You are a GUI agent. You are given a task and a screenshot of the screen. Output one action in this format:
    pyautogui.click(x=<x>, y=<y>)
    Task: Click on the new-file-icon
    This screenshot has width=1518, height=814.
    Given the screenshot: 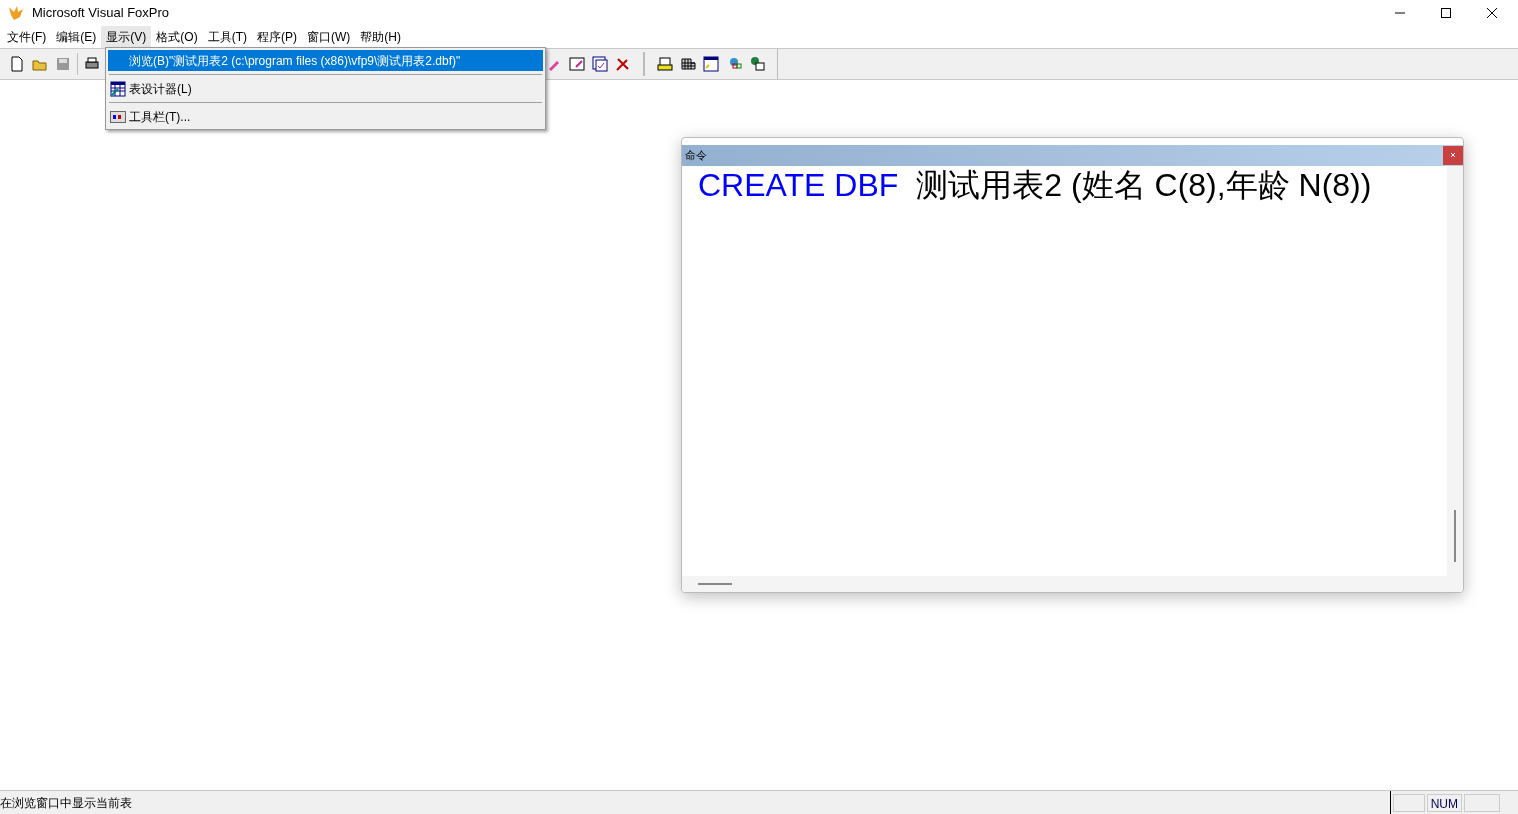 What is the action you would take?
    pyautogui.click(x=17, y=64)
    